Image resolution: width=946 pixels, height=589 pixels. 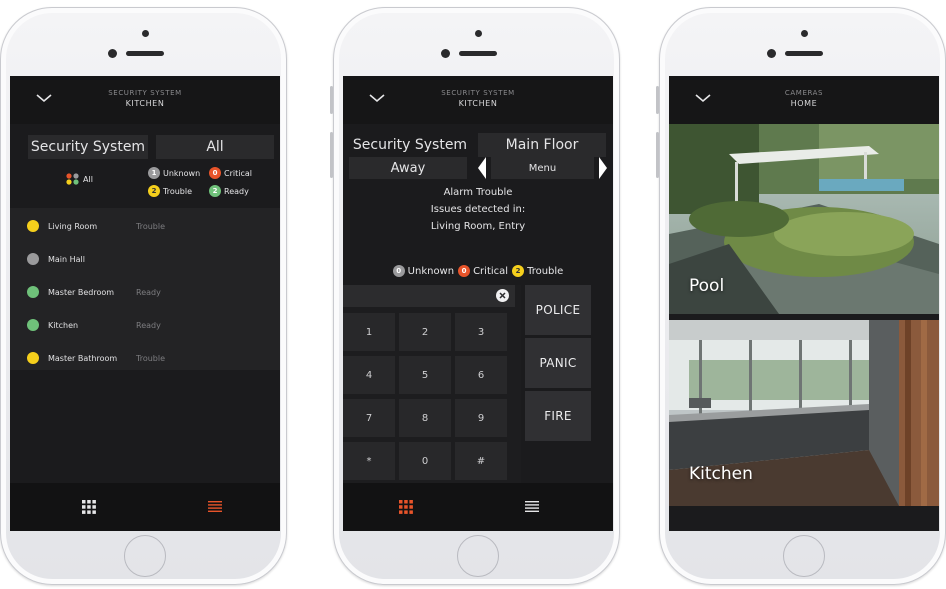 What do you see at coordinates (478, 192) in the screenshot?
I see `alarm-status-title: Alarm Trouble` at bounding box center [478, 192].